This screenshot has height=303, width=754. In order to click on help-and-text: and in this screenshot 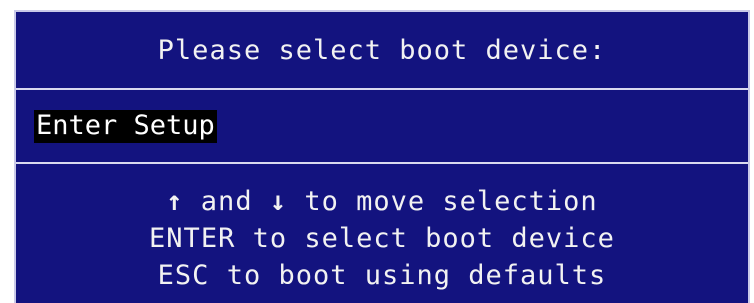, I will do `click(226, 201)`.